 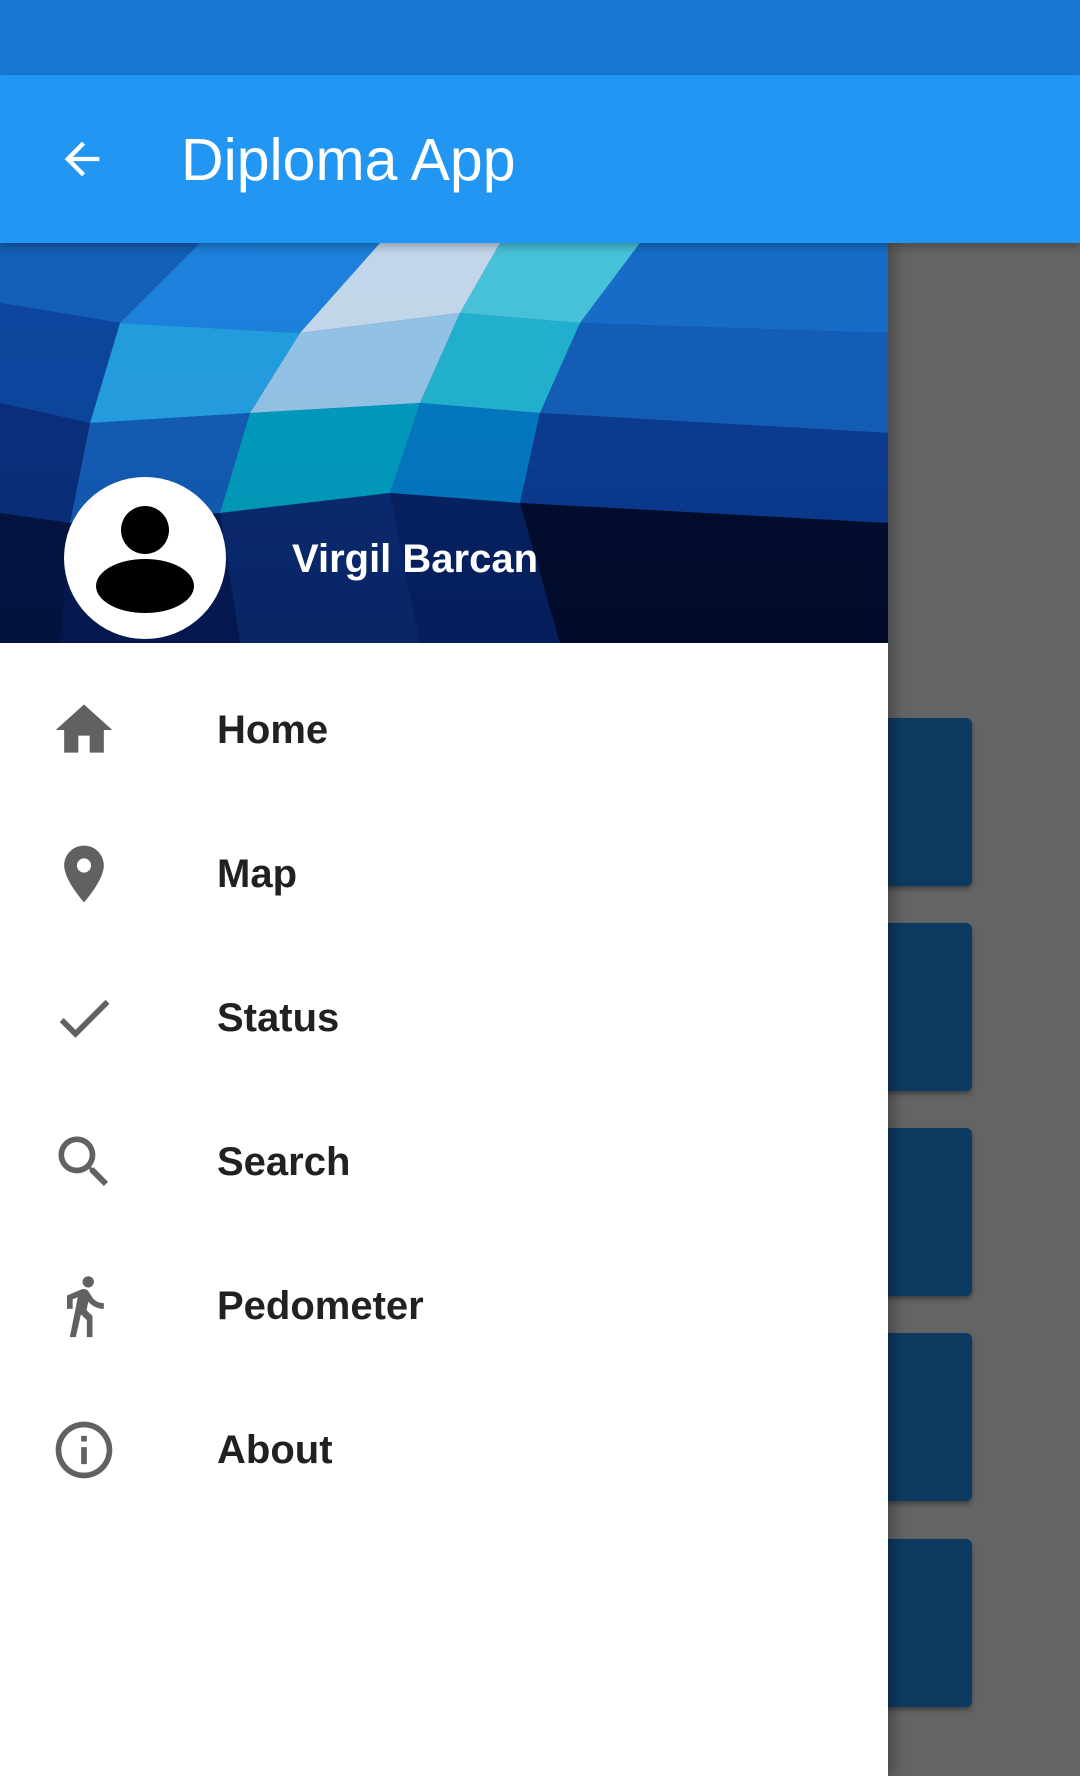 What do you see at coordinates (540, 159) in the screenshot?
I see `app-bar: Diploma App` at bounding box center [540, 159].